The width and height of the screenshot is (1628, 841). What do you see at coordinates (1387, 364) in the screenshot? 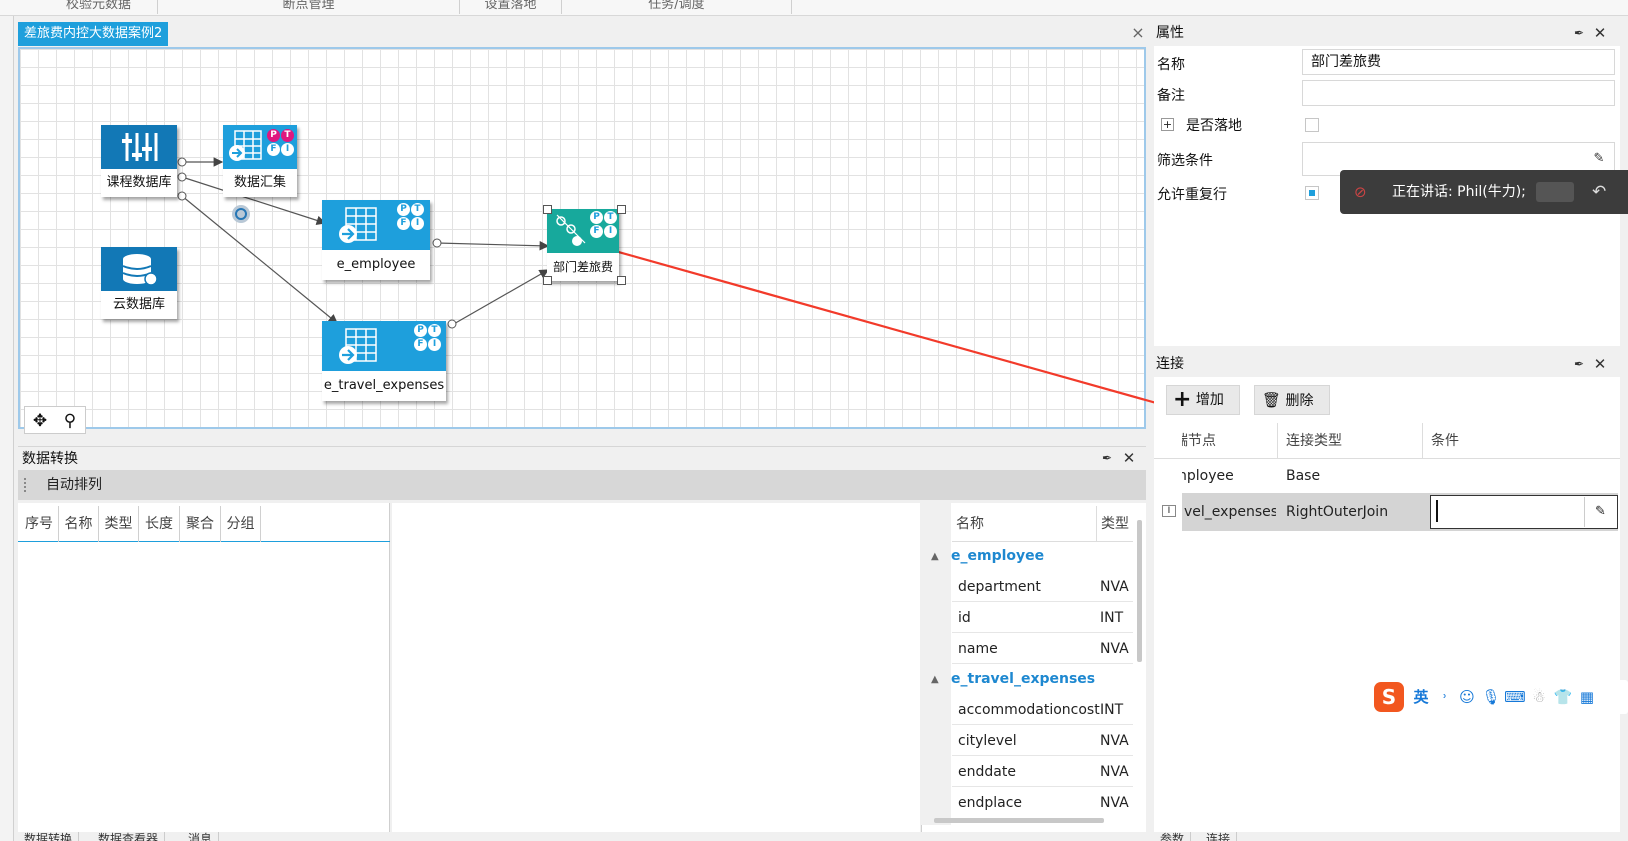
I see `connection-title: 连接` at bounding box center [1387, 364].